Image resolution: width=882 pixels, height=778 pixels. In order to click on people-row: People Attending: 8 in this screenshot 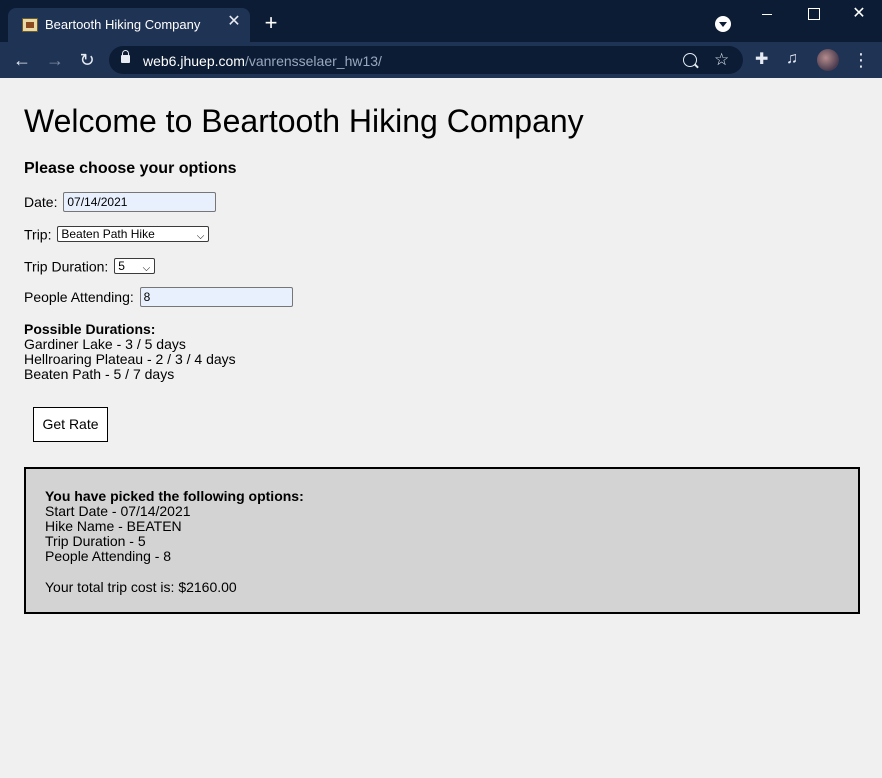, I will do `click(158, 297)`.